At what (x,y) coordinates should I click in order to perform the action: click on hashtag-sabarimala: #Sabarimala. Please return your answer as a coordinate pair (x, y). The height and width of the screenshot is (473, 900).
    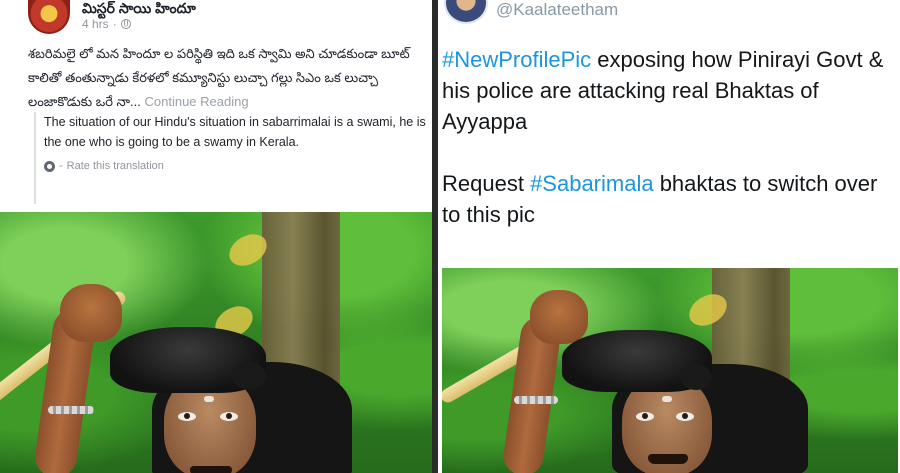
    Looking at the image, I should click on (592, 183).